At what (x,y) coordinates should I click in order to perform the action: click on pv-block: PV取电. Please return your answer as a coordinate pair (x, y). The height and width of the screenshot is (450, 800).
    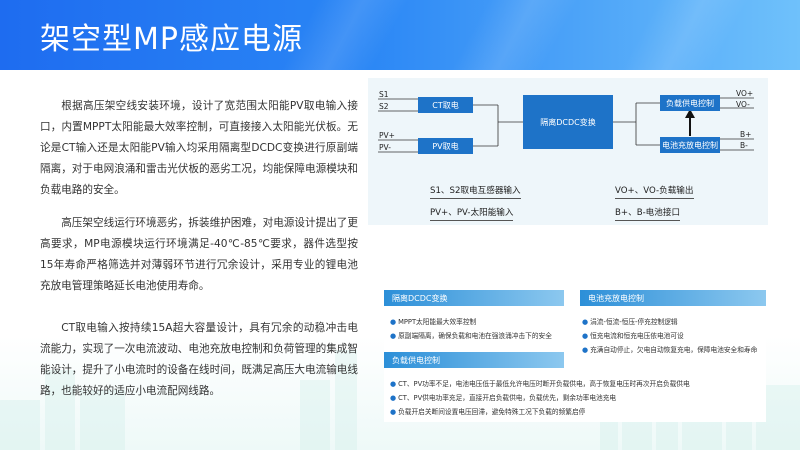
    Looking at the image, I should click on (445, 146).